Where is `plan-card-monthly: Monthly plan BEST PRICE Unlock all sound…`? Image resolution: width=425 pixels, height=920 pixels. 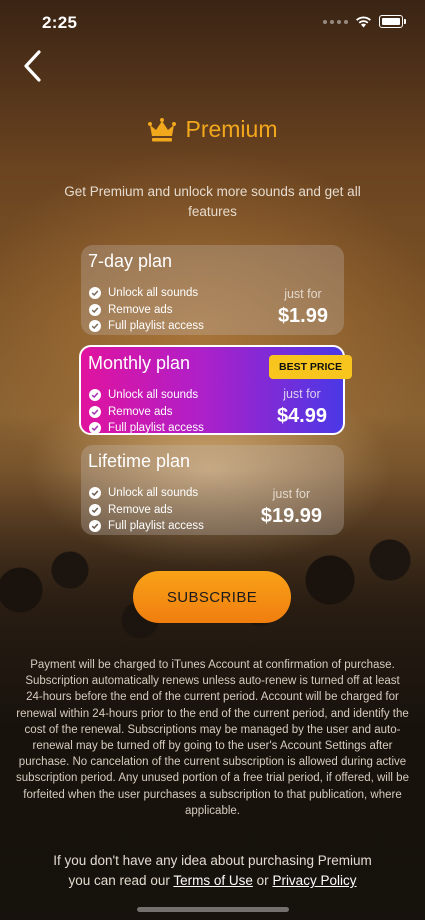
plan-card-monthly: Monthly plan BEST PRICE Unlock all sound… is located at coordinates (215, 391).